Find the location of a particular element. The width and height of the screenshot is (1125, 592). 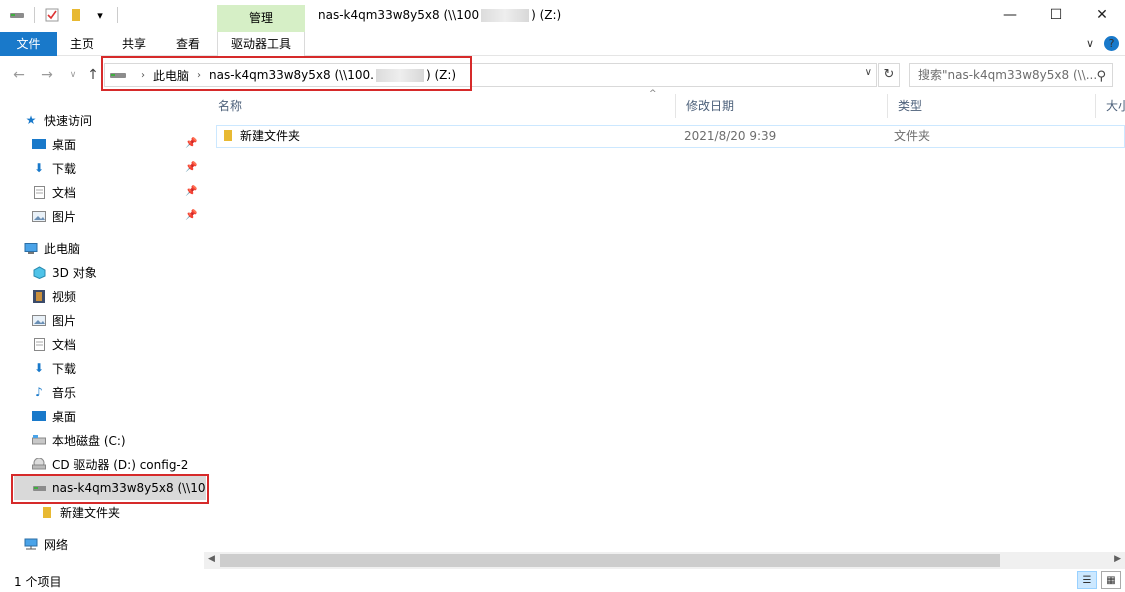

expand-ribbon-icon: ∨ is located at coordinates (1090, 43).